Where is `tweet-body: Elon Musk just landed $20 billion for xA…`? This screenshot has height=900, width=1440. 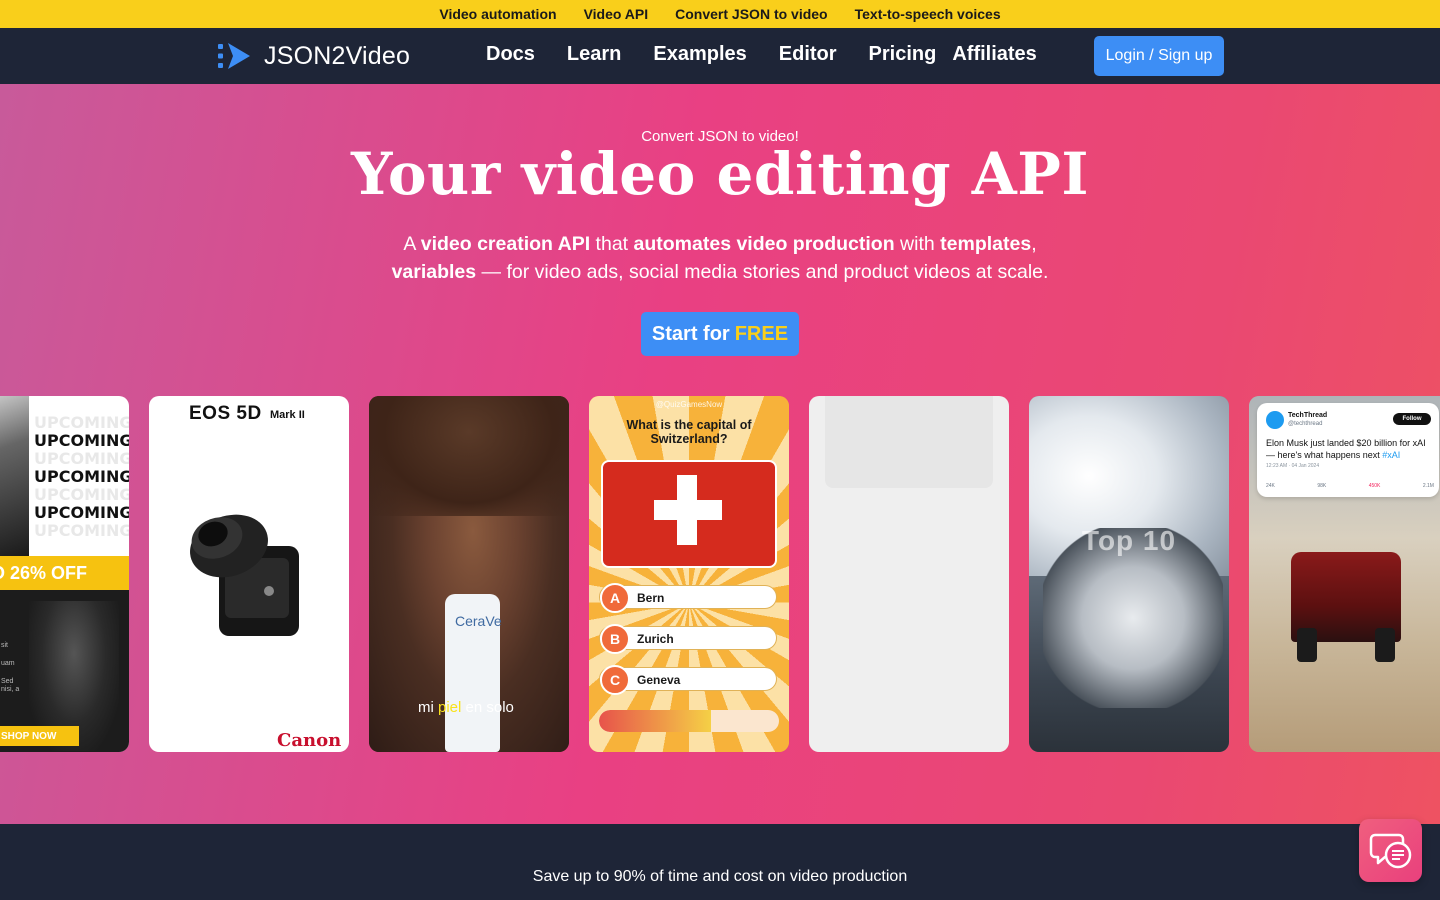 tweet-body: Elon Musk just landed $20 billion for xA… is located at coordinates (1346, 449).